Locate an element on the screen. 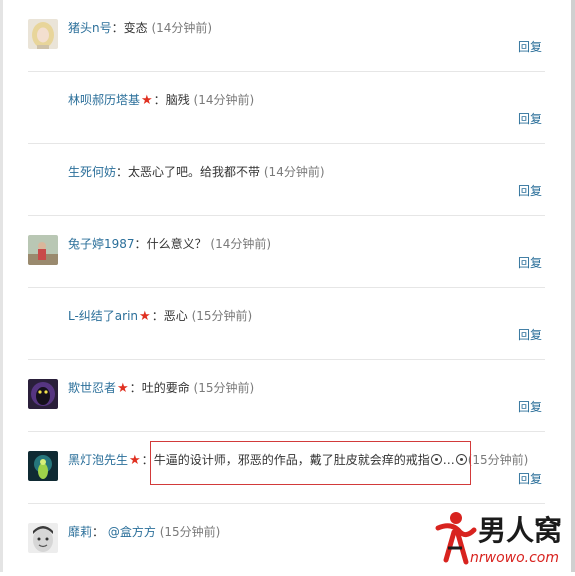 This screenshot has height=576, width=575. comment-line: L-纠结了arin★：恶心 (15分钟前) is located at coordinates (160, 316).